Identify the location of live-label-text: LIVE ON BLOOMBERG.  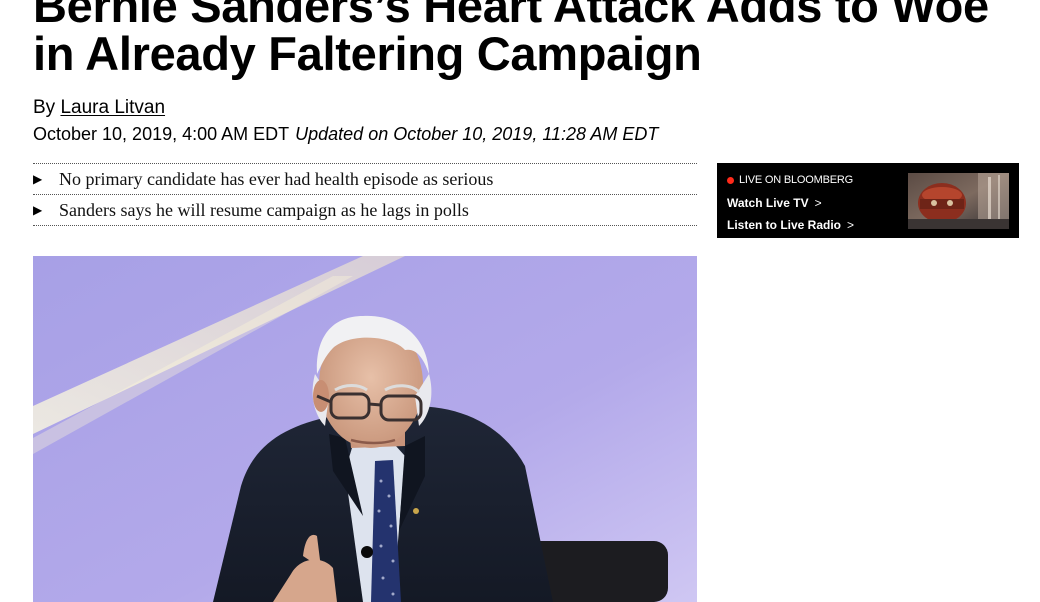
(796, 180).